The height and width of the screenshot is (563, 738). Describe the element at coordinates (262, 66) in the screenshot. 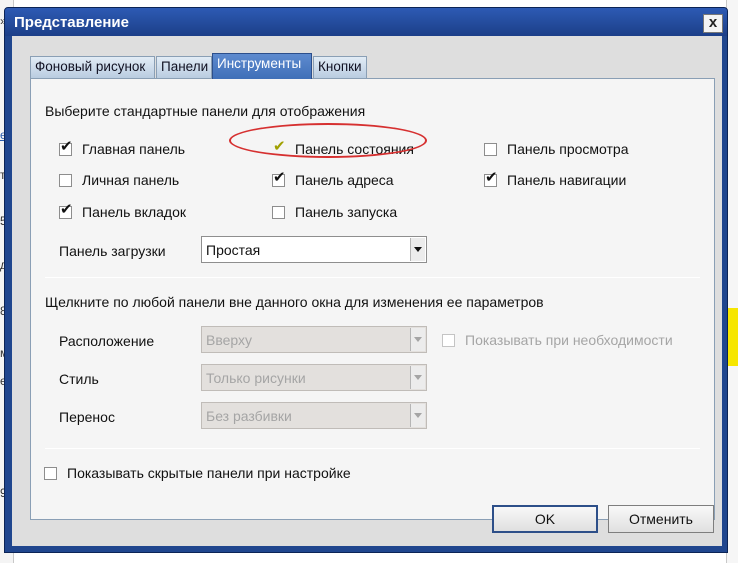

I see `tab-tools: Инструменты` at that location.